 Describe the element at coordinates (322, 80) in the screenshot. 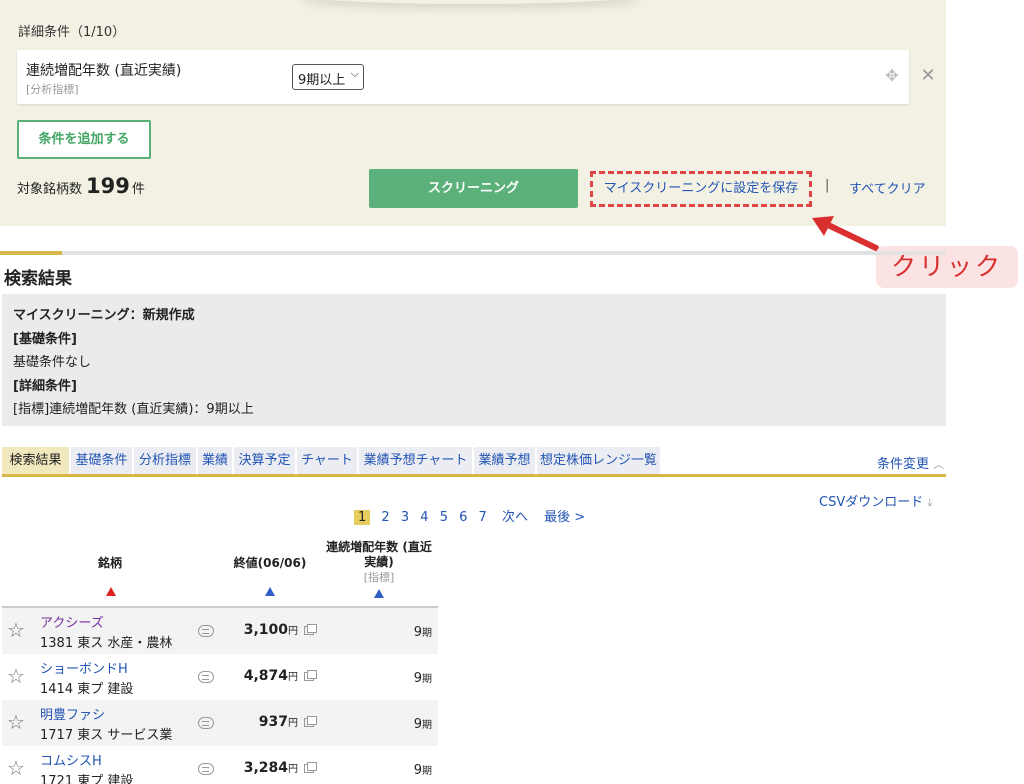

I see `condition-value-label: 9期以上` at that location.